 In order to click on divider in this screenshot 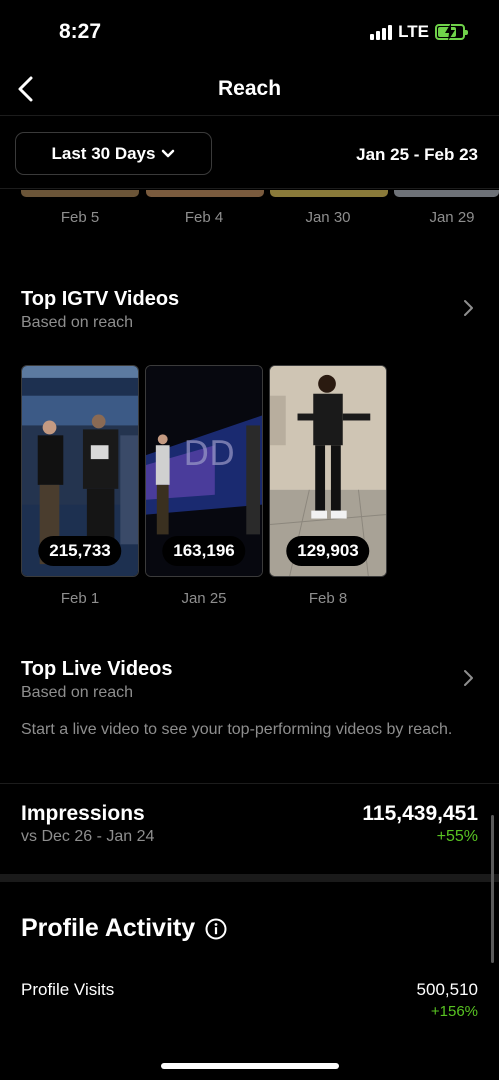, I will do `click(249, 783)`.